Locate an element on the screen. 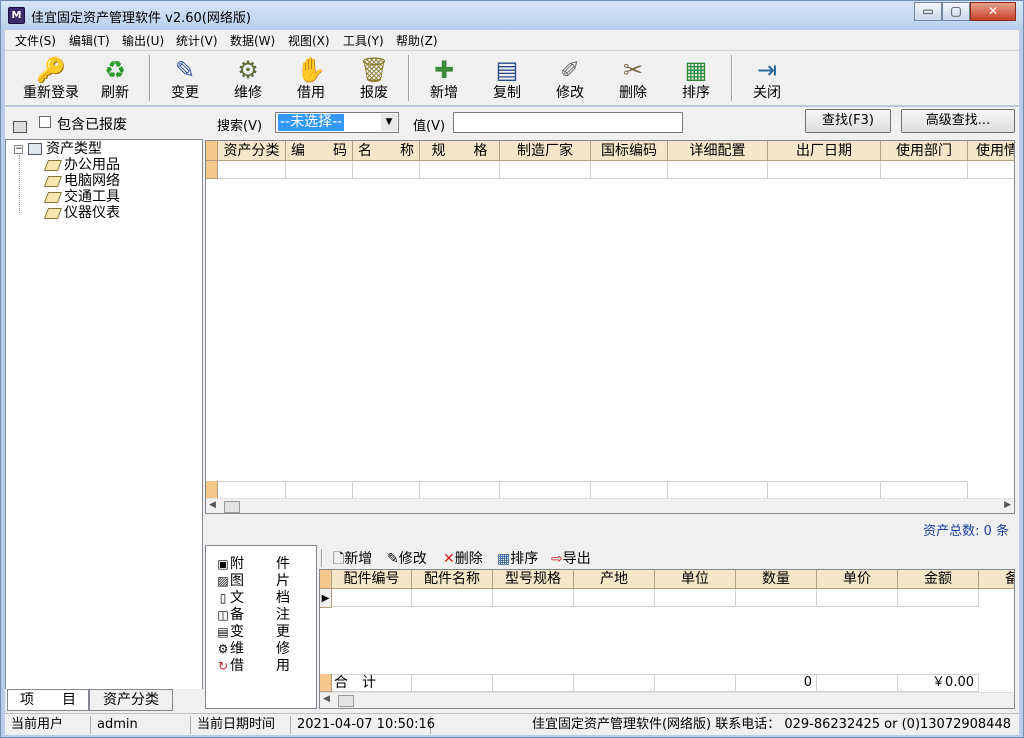 The image size is (1024, 738). scrap-button: 🗑 报废 is located at coordinates (374, 78).